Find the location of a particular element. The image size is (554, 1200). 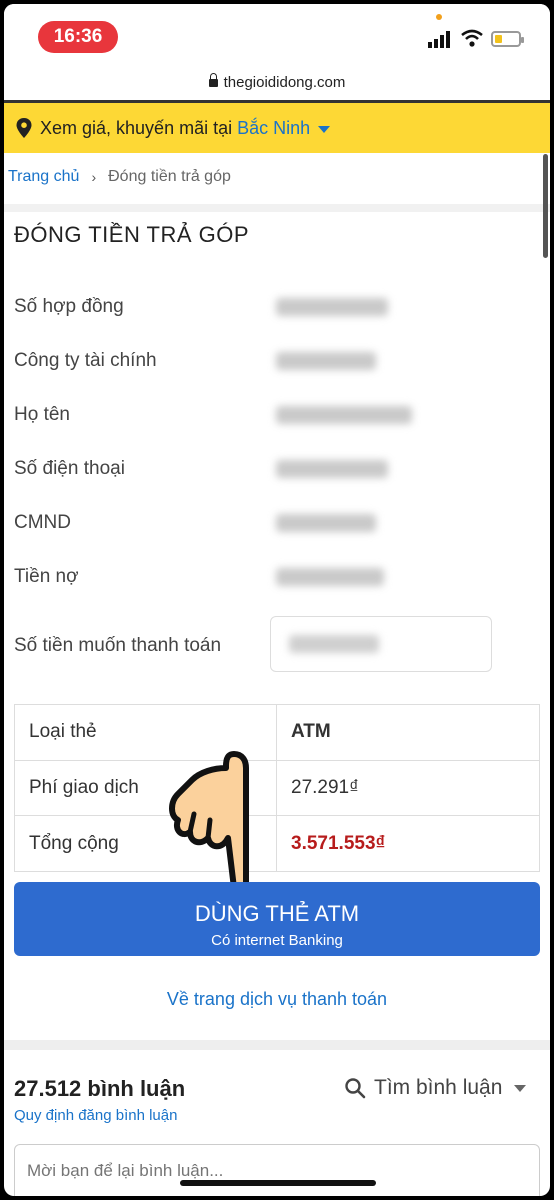

debt-label: Tiền nợ is located at coordinates (46, 576).